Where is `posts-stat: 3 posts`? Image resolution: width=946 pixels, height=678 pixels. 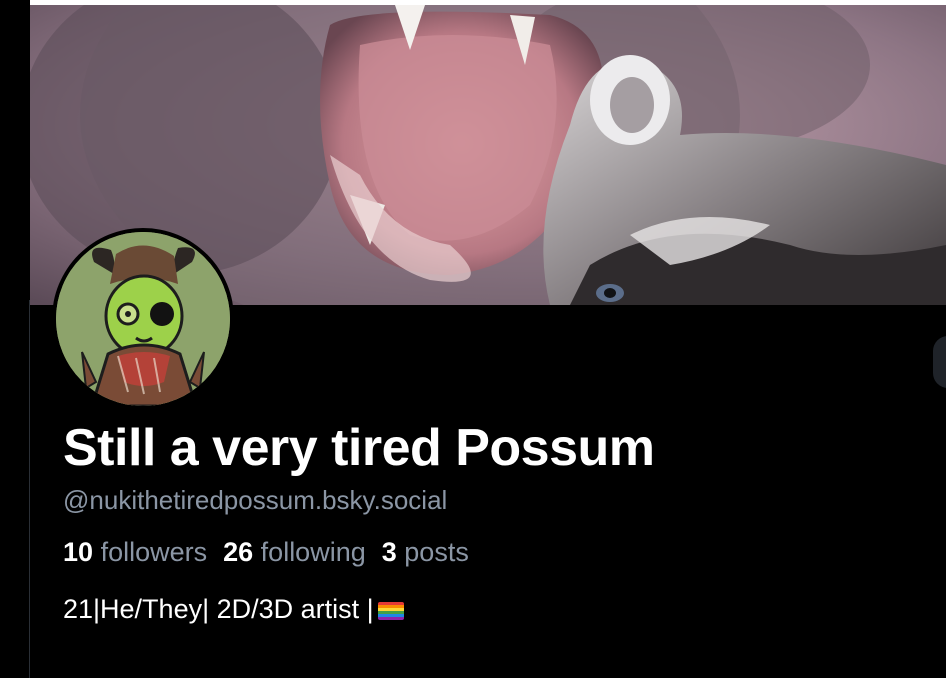 posts-stat: 3 posts is located at coordinates (425, 552).